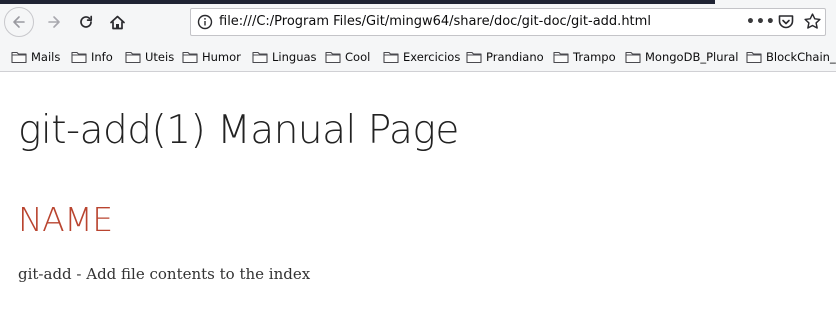 Image resolution: width=836 pixels, height=312 pixels. I want to click on bookmark-folder-uteis: Uteis, so click(149, 57).